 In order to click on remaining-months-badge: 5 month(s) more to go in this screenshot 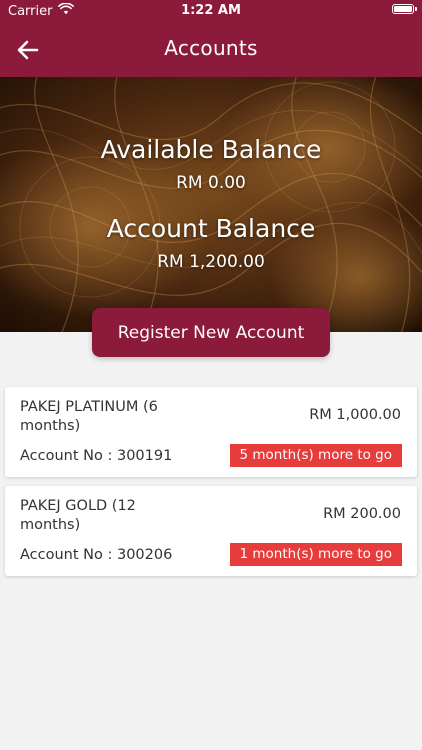, I will do `click(315, 455)`.